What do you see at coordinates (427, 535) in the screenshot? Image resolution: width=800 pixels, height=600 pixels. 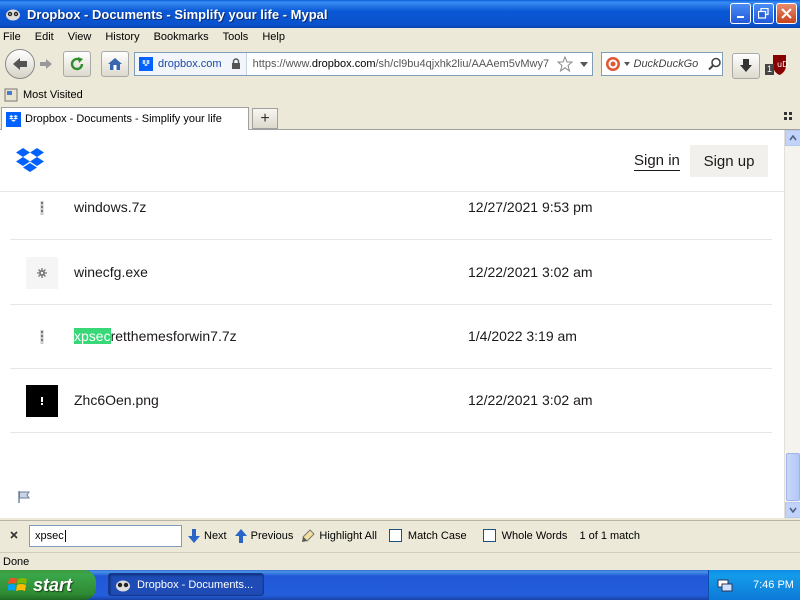 I see `match-case-checkbox: Match Case` at bounding box center [427, 535].